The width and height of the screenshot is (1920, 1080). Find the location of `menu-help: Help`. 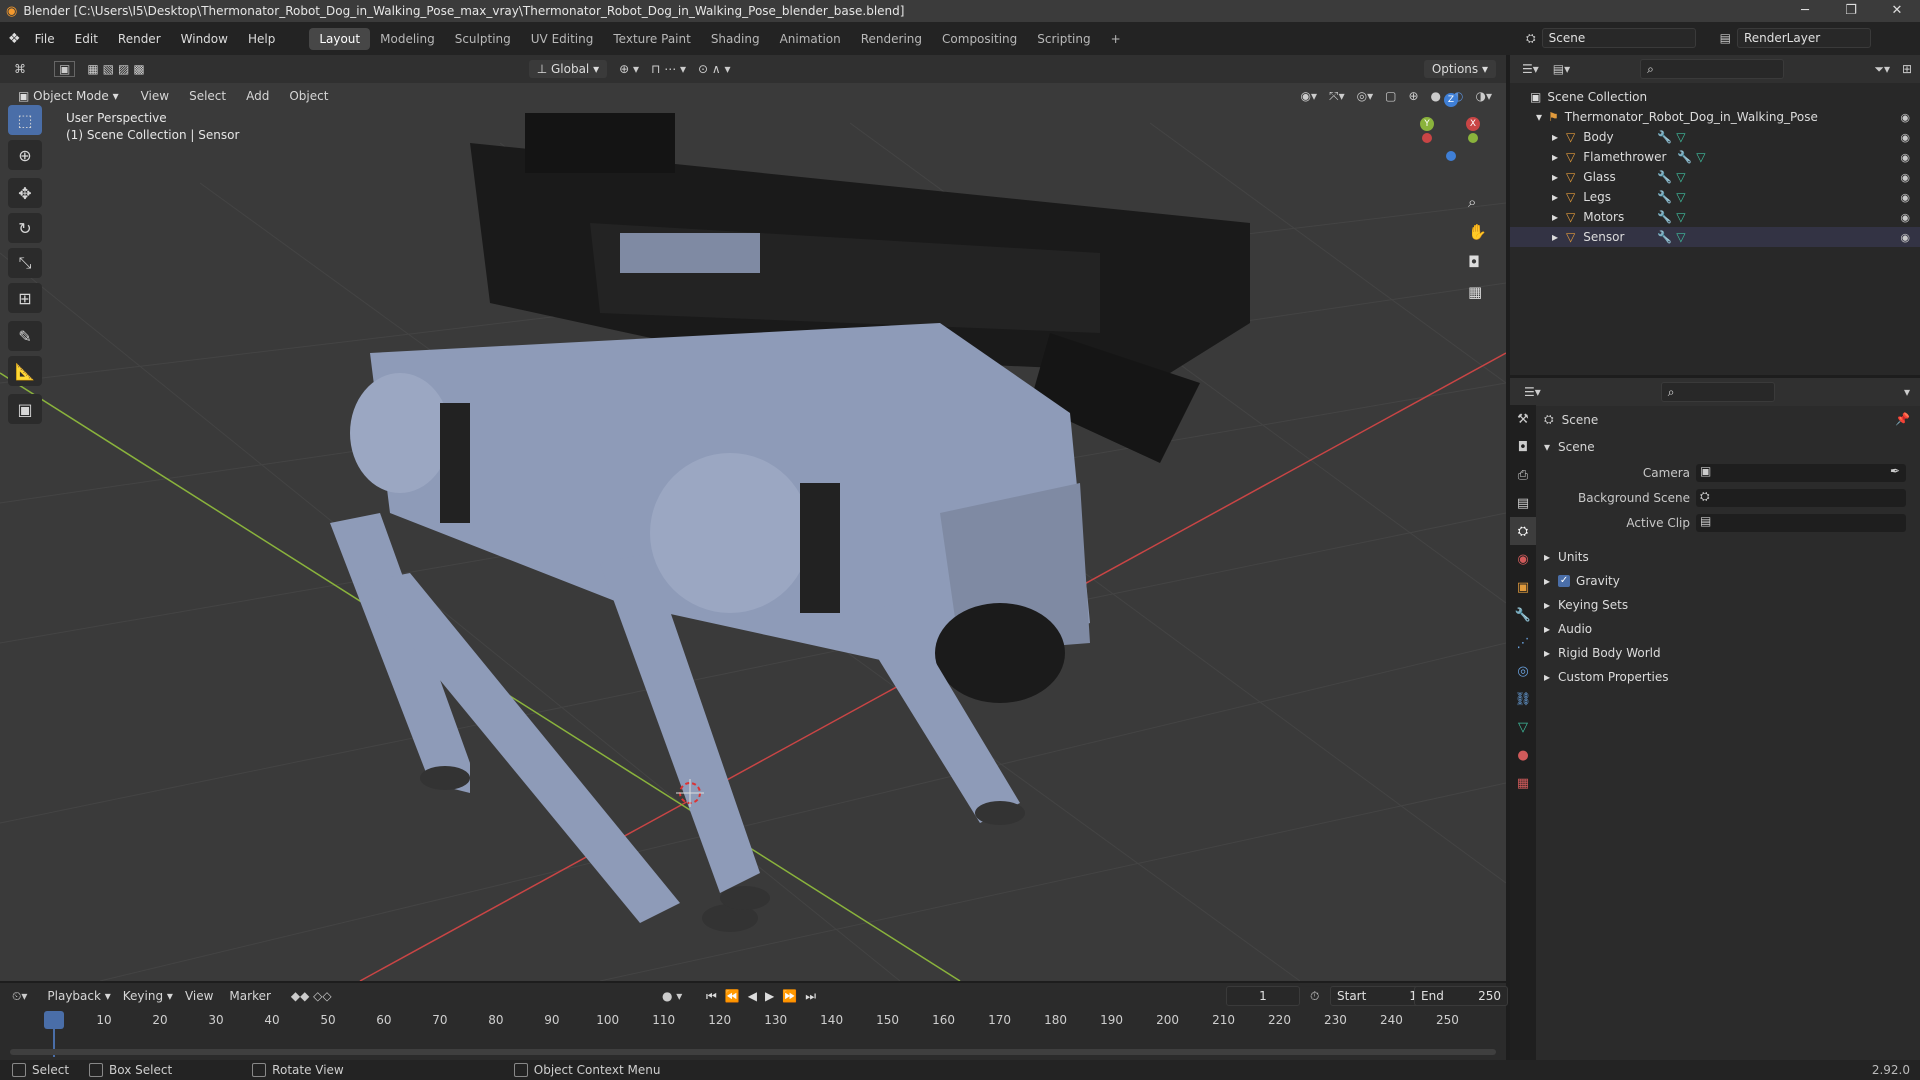

menu-help: Help is located at coordinates (261, 39).